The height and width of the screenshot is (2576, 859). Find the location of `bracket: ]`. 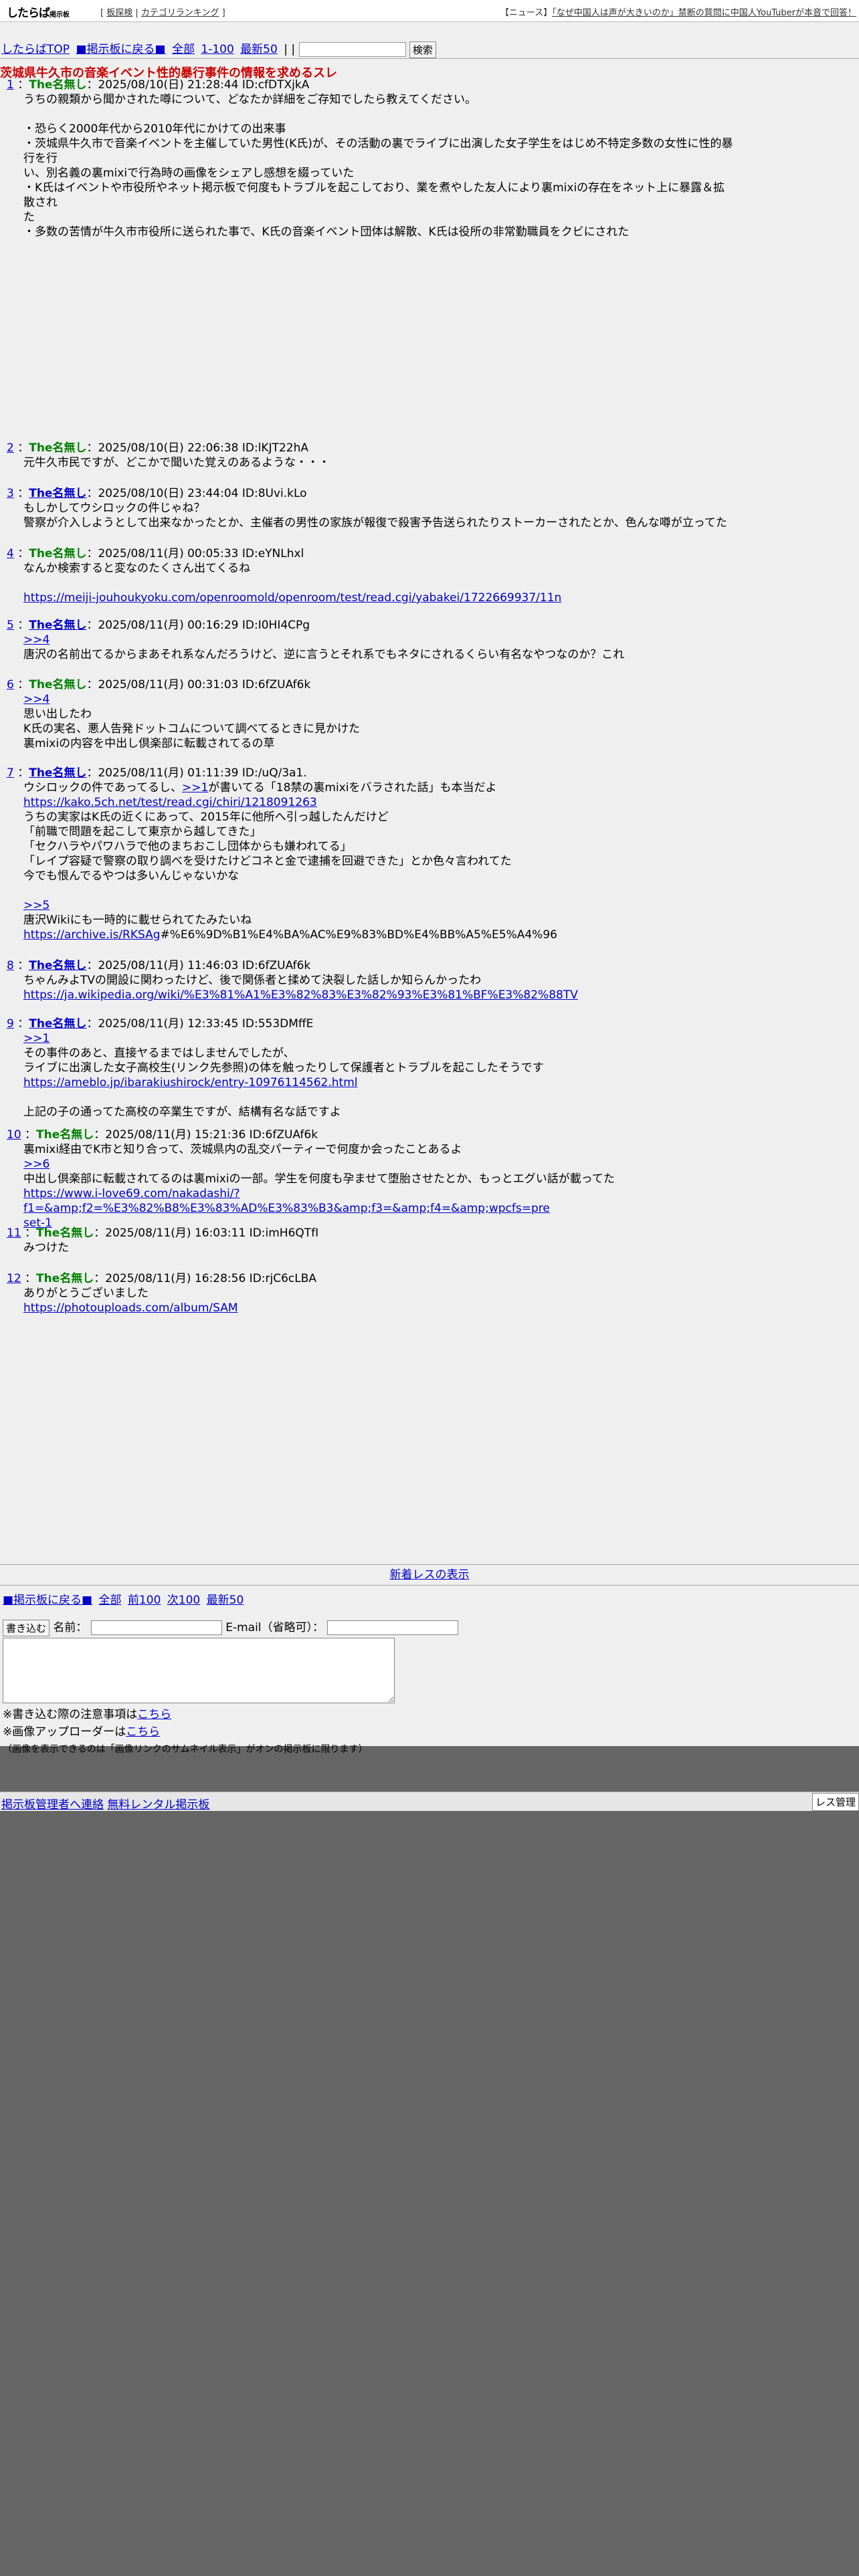

bracket: ] is located at coordinates (223, 13).